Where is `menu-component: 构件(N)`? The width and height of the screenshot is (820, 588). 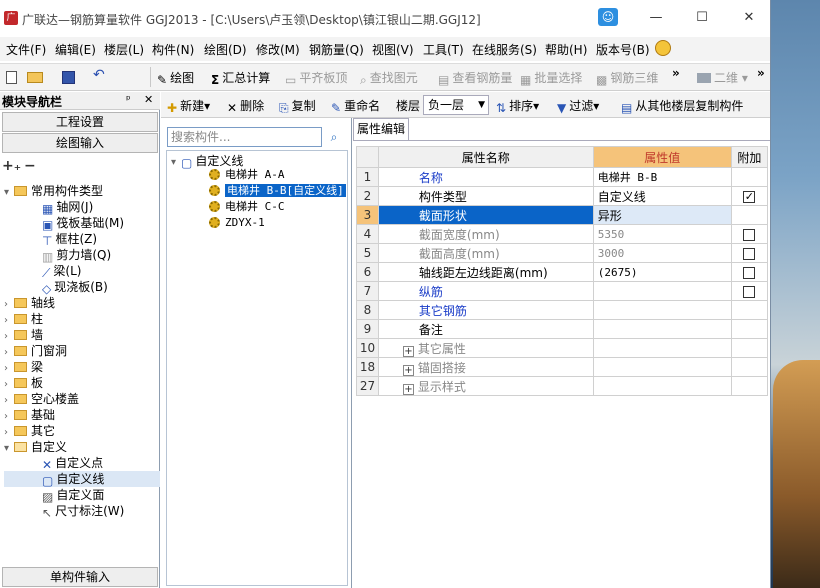 menu-component: 构件(N) is located at coordinates (173, 49).